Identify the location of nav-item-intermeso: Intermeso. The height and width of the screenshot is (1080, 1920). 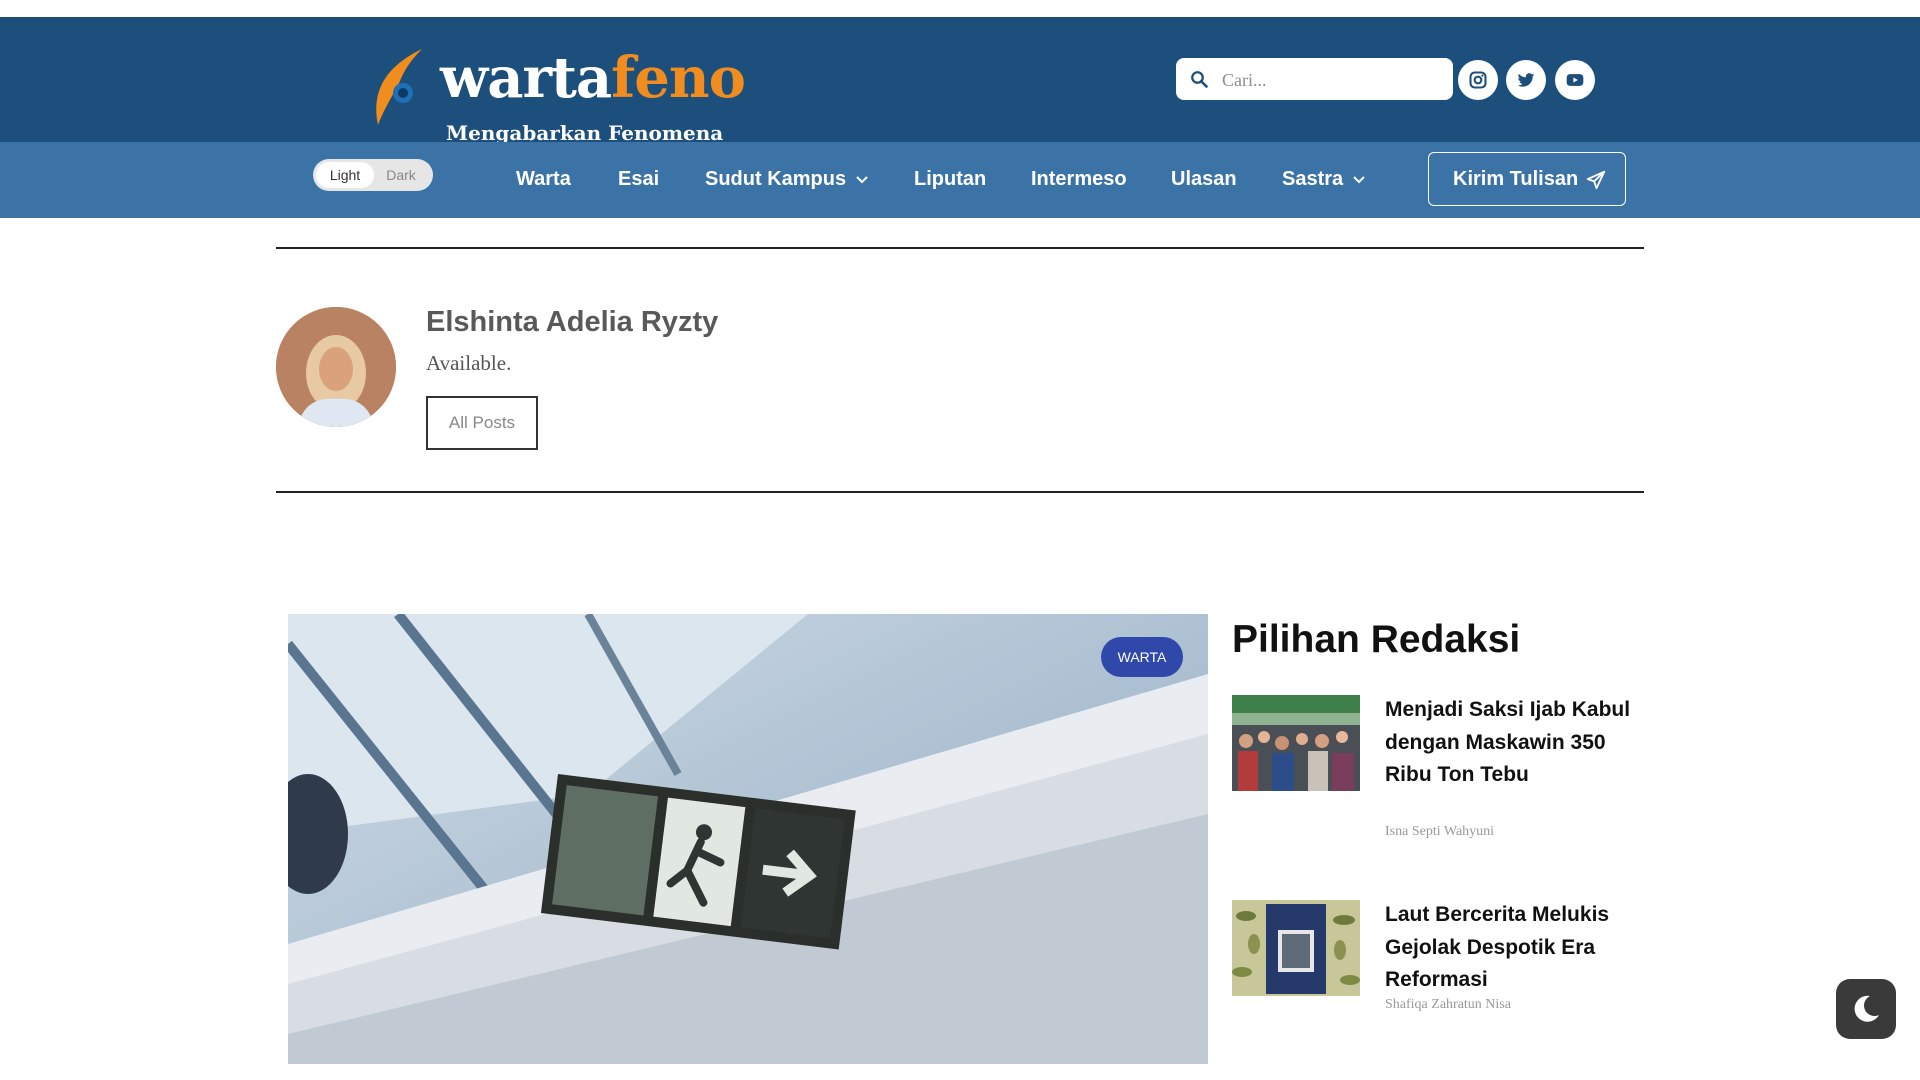
(1079, 179).